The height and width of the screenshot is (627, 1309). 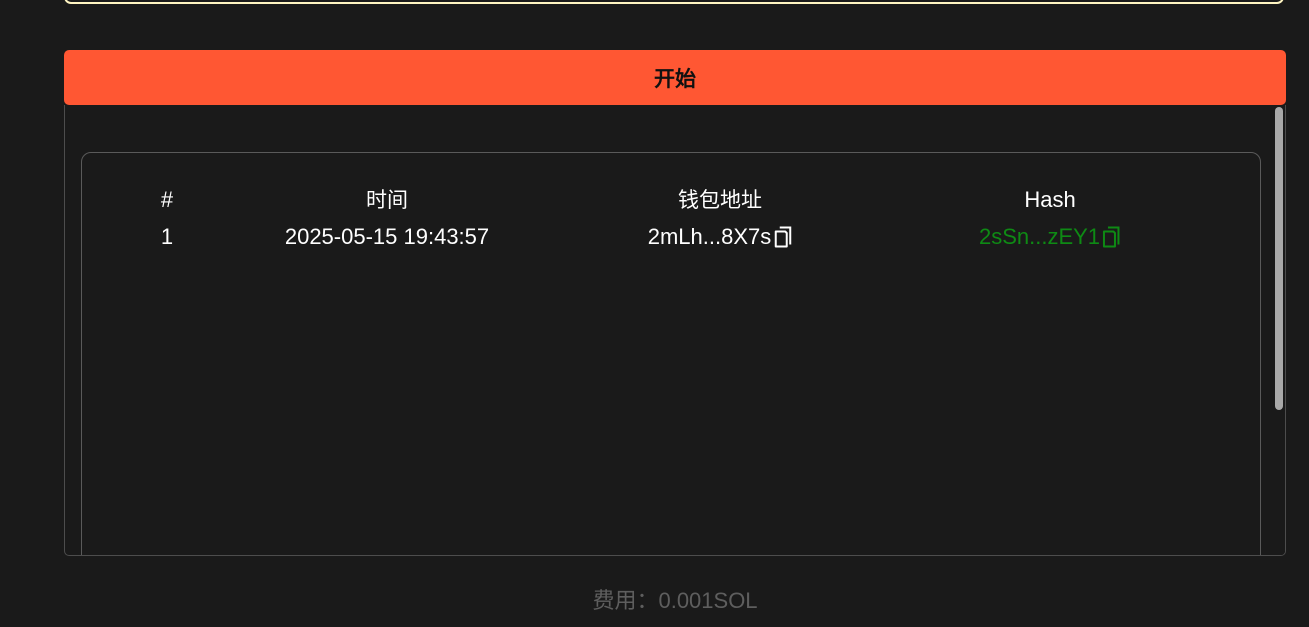 I want to click on tx-hash-cell: 2sSn...zEY1, so click(x=1050, y=237).